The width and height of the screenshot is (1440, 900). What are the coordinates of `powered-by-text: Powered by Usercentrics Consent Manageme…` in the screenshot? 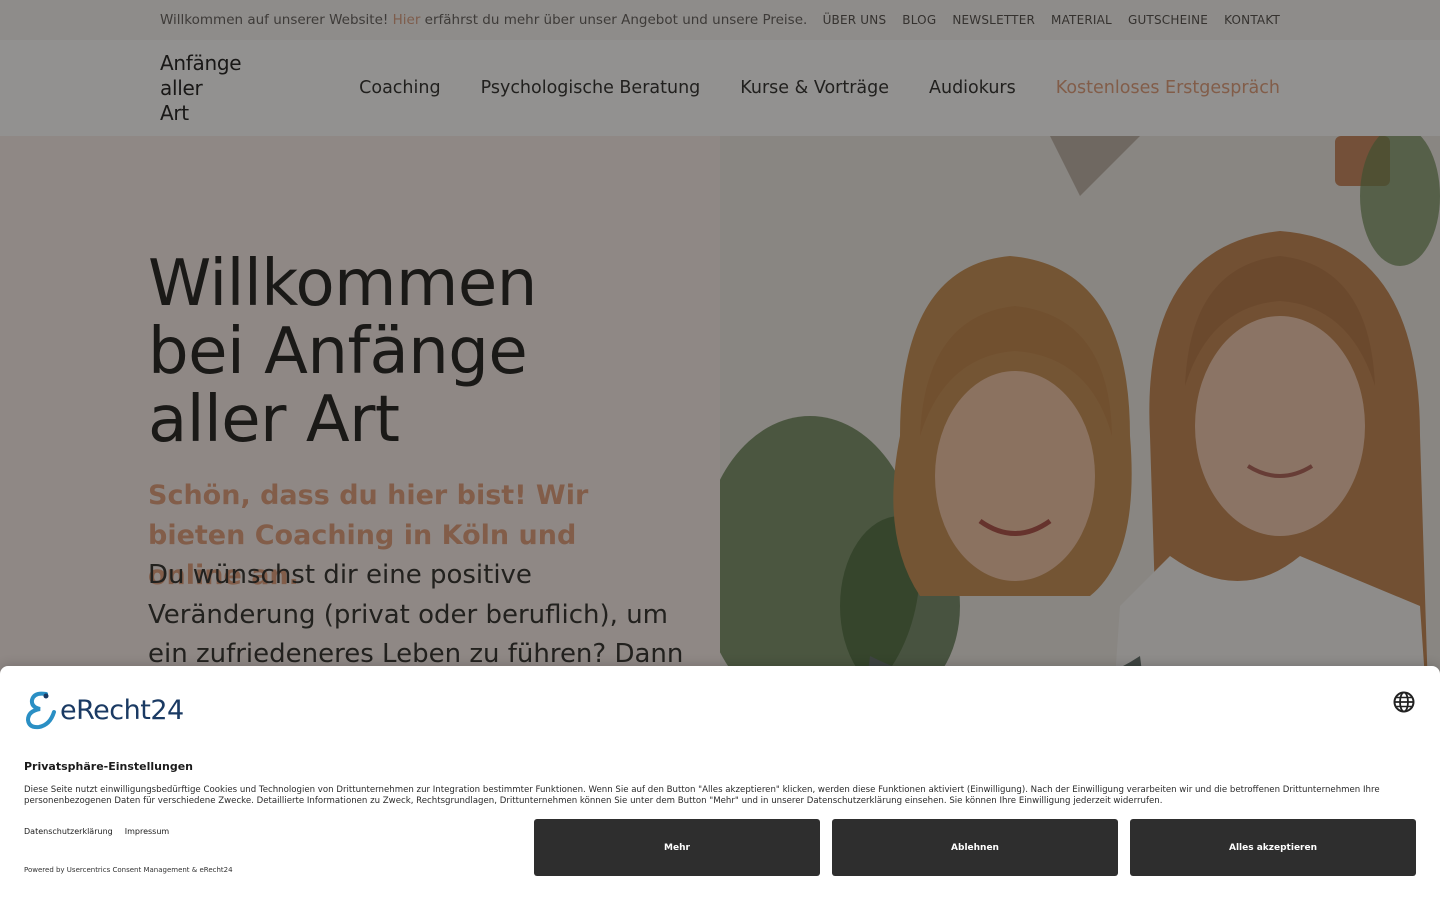 It's located at (128, 870).